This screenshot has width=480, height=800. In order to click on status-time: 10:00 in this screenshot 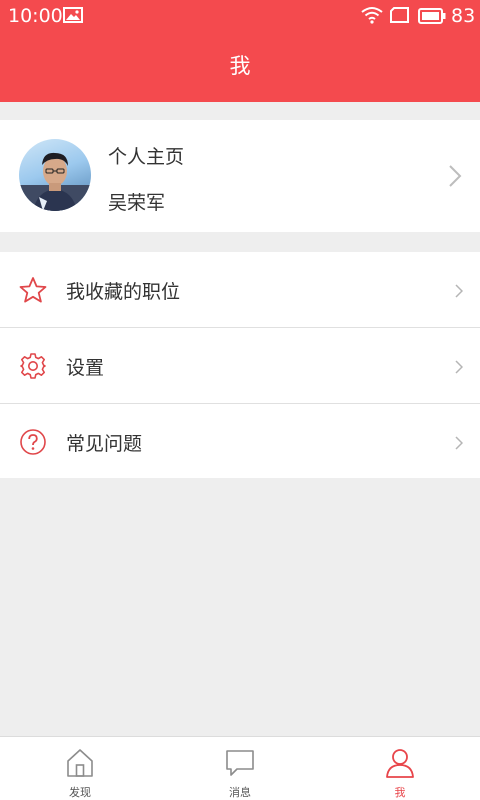, I will do `click(35, 16)`.